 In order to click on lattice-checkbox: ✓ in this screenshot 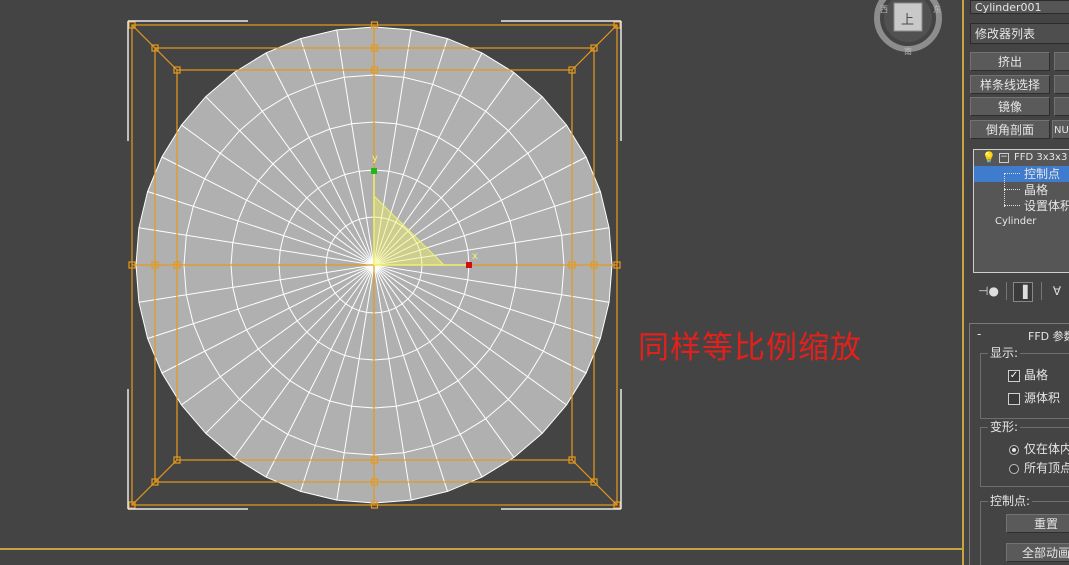, I will do `click(1014, 376)`.